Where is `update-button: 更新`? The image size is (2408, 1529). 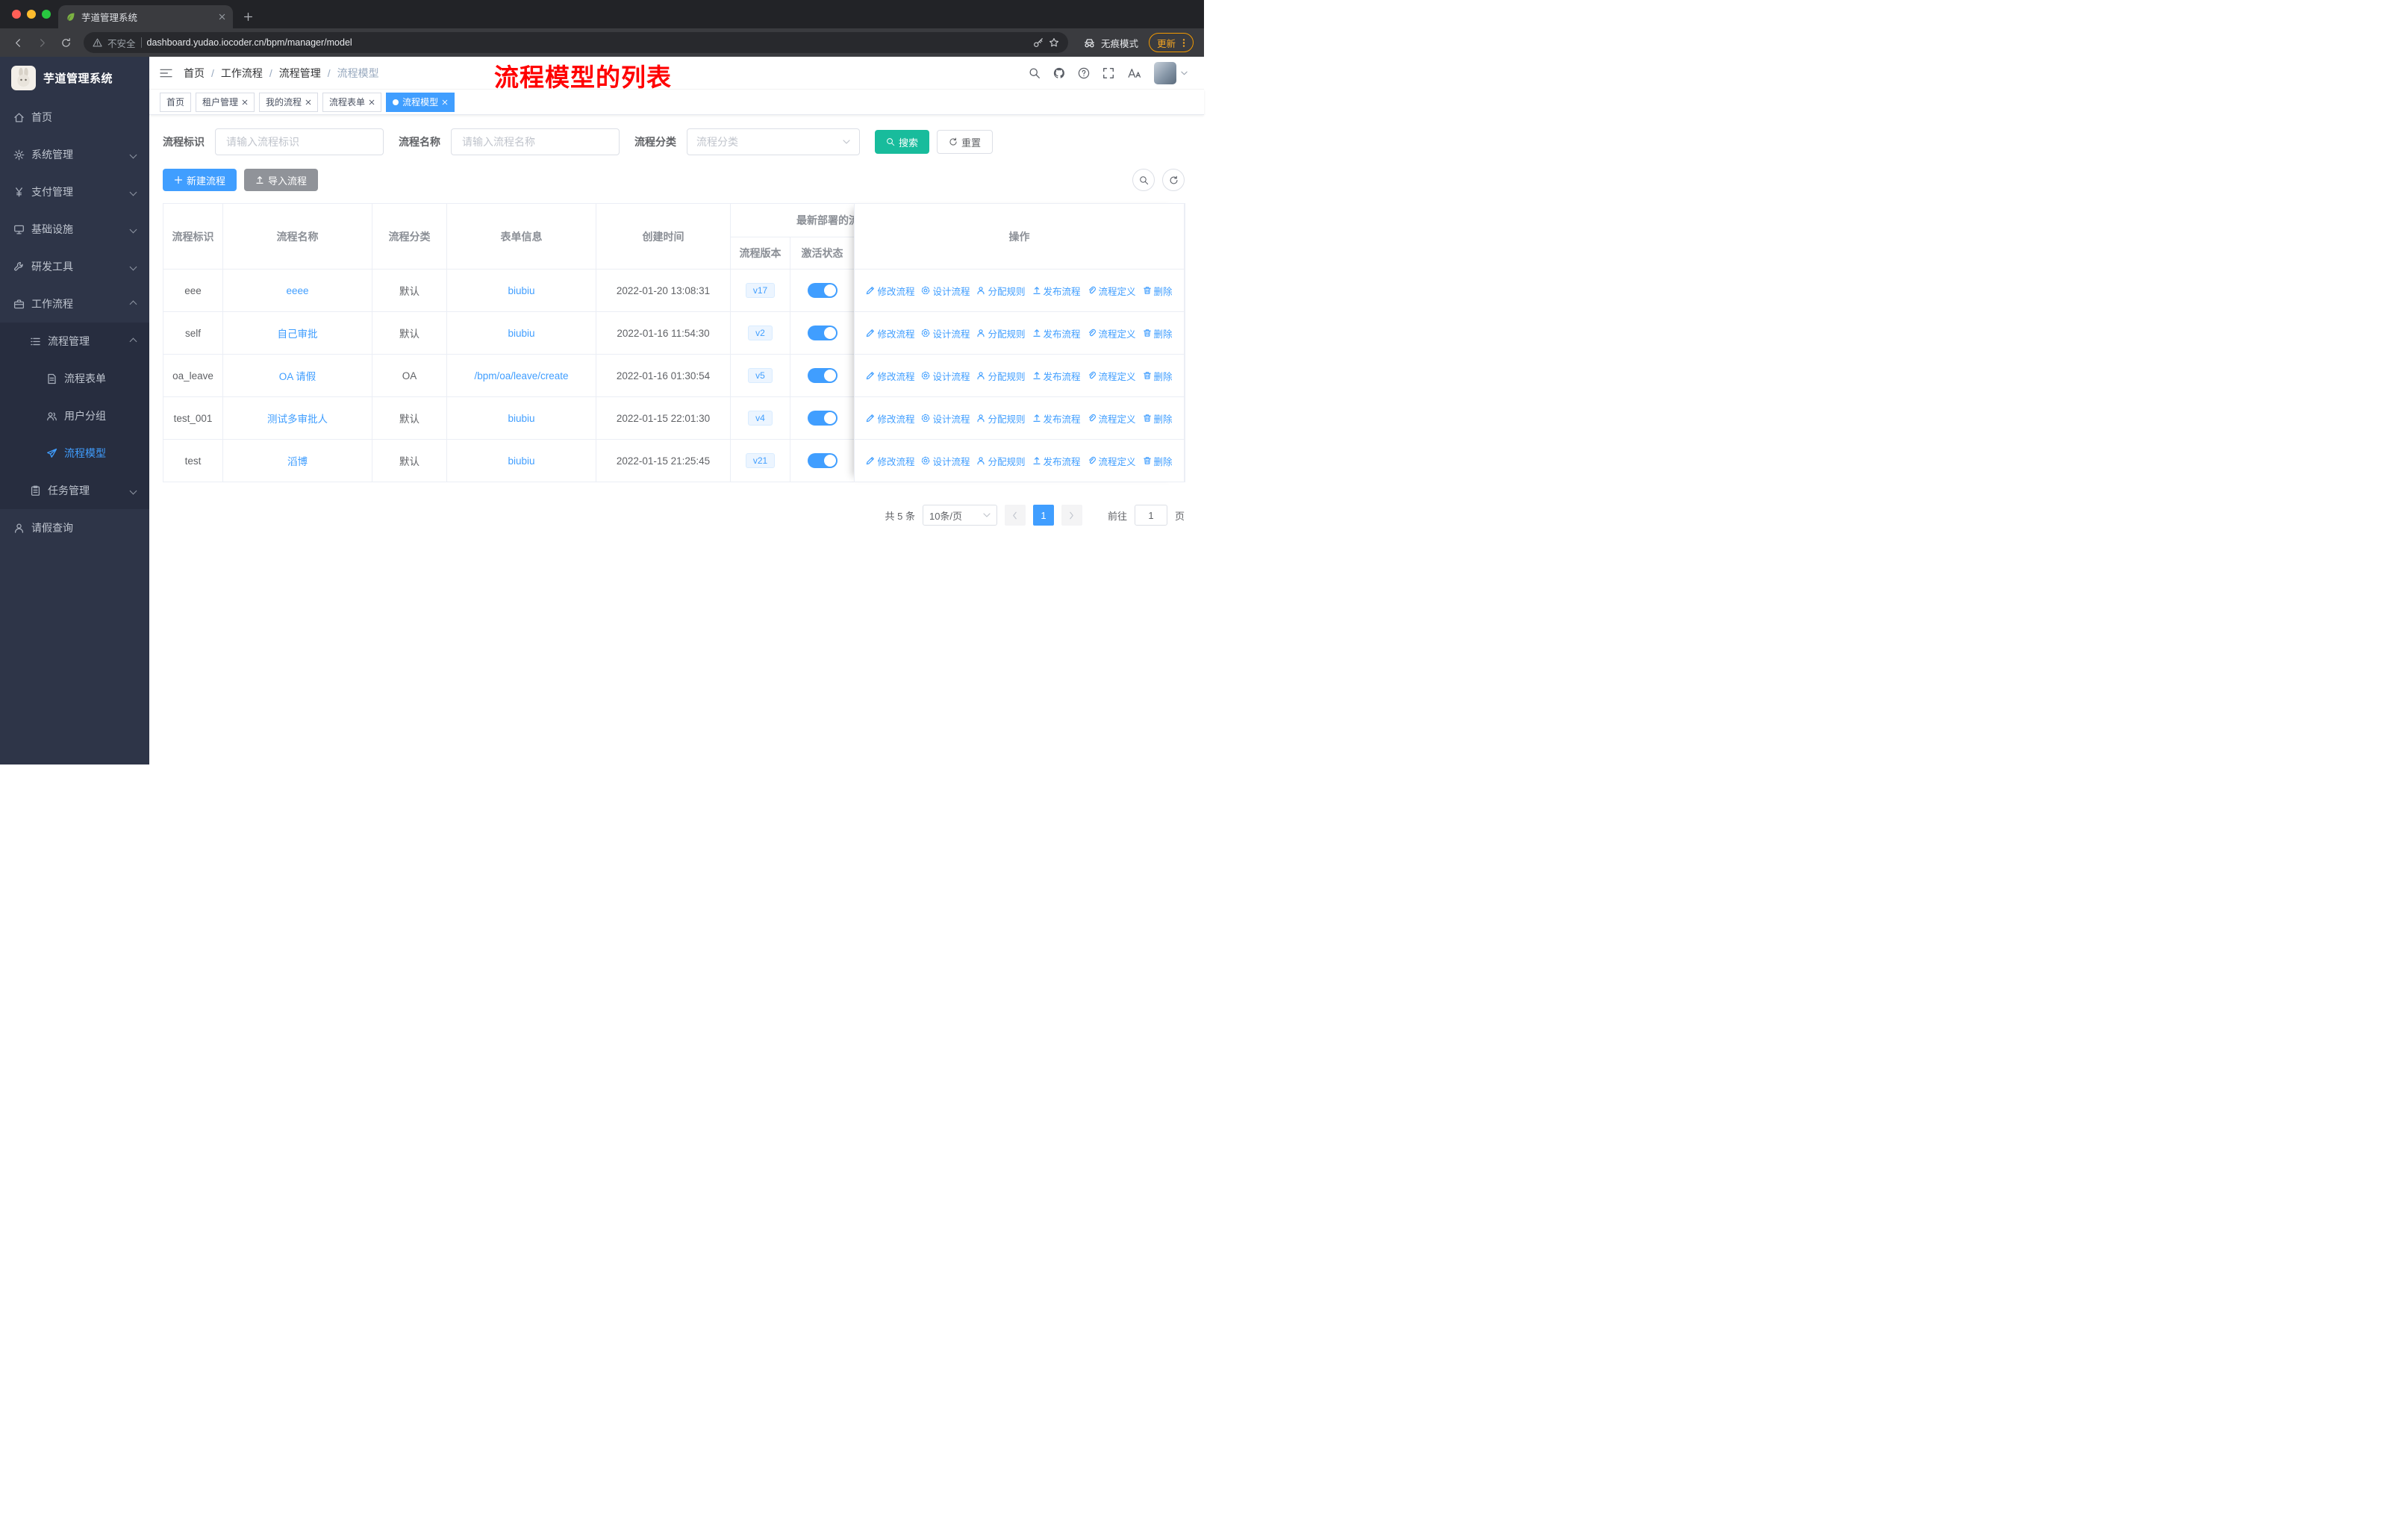
update-button: 更新 is located at coordinates (1171, 42).